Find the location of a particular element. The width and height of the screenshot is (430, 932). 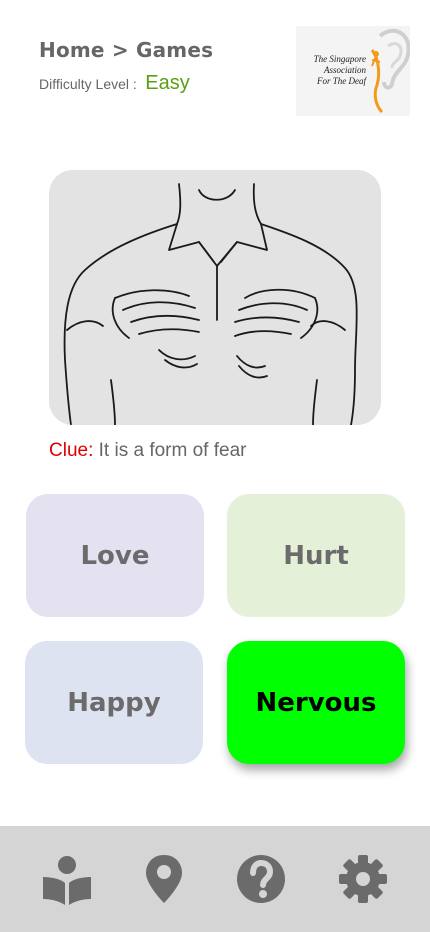

ear-icon is located at coordinates (390, 71).